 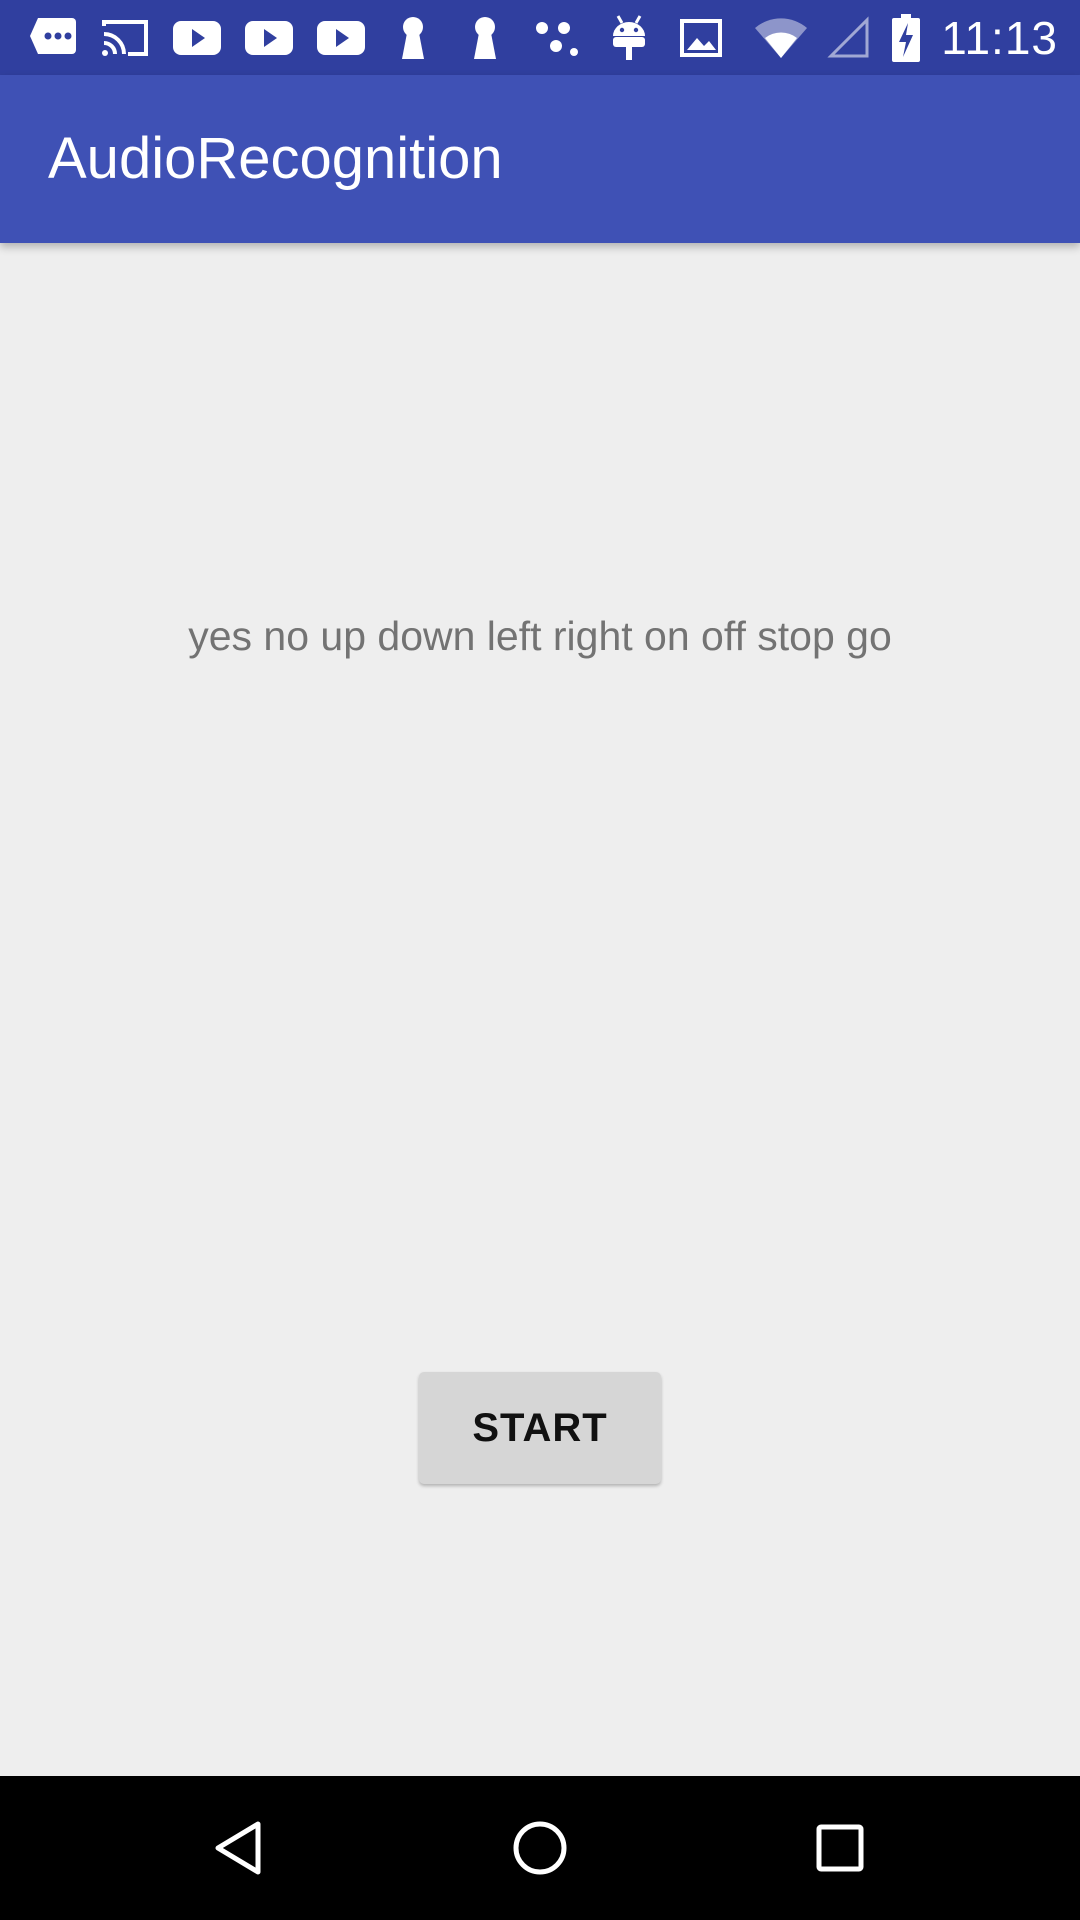 What do you see at coordinates (540, 1428) in the screenshot?
I see `start-button: START` at bounding box center [540, 1428].